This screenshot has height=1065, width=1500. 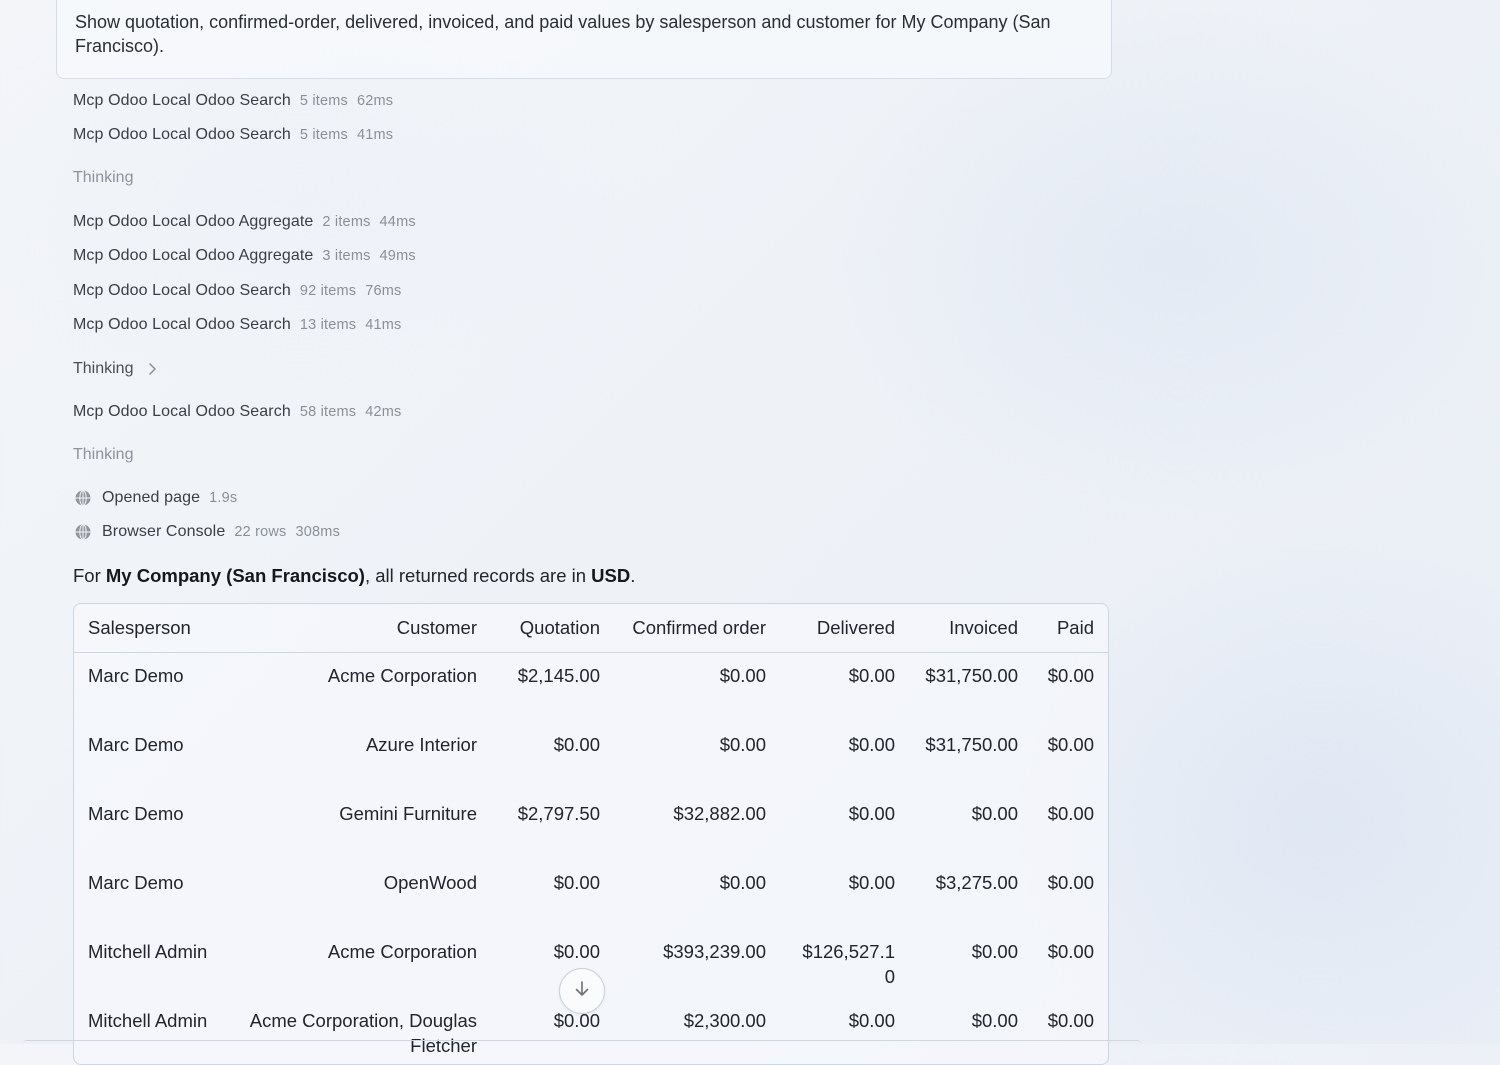 What do you see at coordinates (558, 813) in the screenshot?
I see `cell-quotation: $2,797.50` at bounding box center [558, 813].